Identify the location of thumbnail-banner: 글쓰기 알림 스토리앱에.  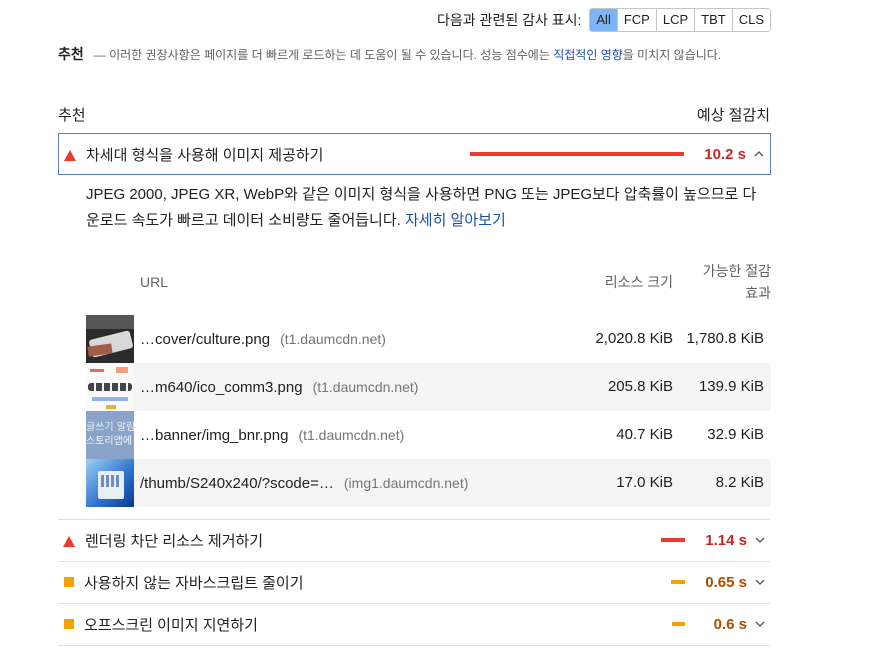
(110, 435).